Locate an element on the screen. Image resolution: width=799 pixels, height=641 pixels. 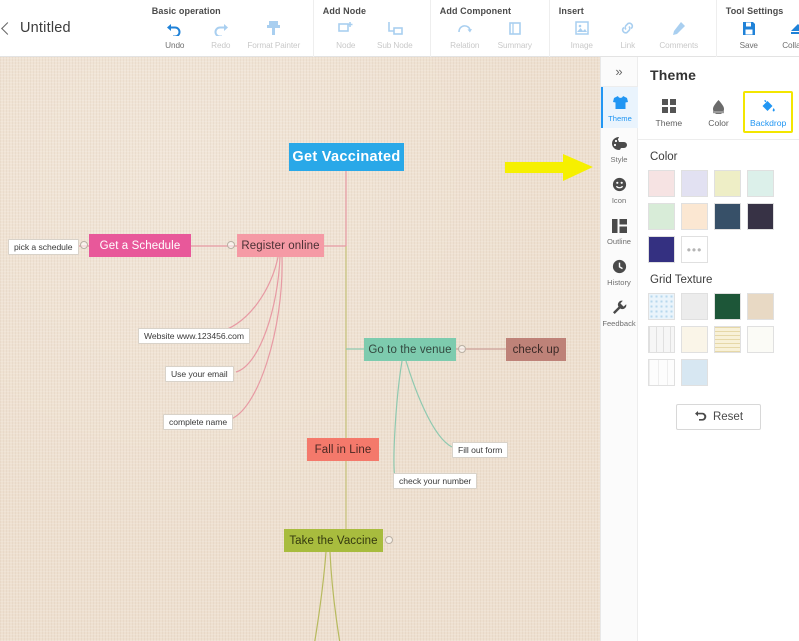
rail-item-style: Style is located at coordinates (619, 148).